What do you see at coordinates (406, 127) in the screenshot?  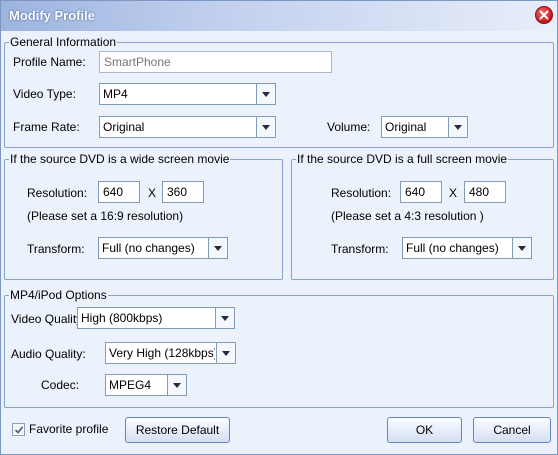 I see `volume-value: Original` at bounding box center [406, 127].